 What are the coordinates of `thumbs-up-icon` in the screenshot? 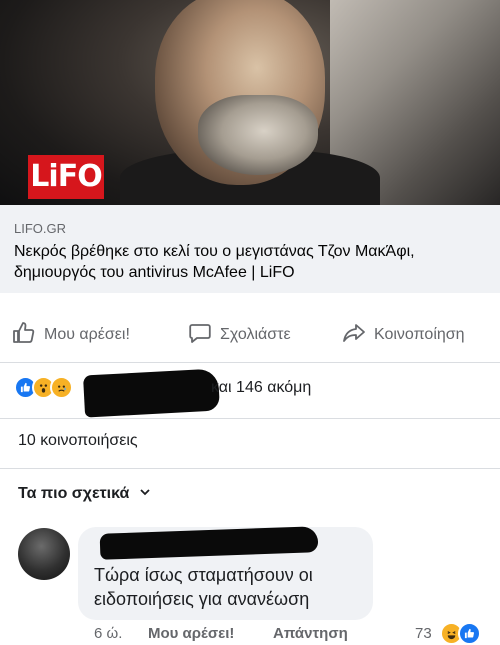 It's located at (24, 335).